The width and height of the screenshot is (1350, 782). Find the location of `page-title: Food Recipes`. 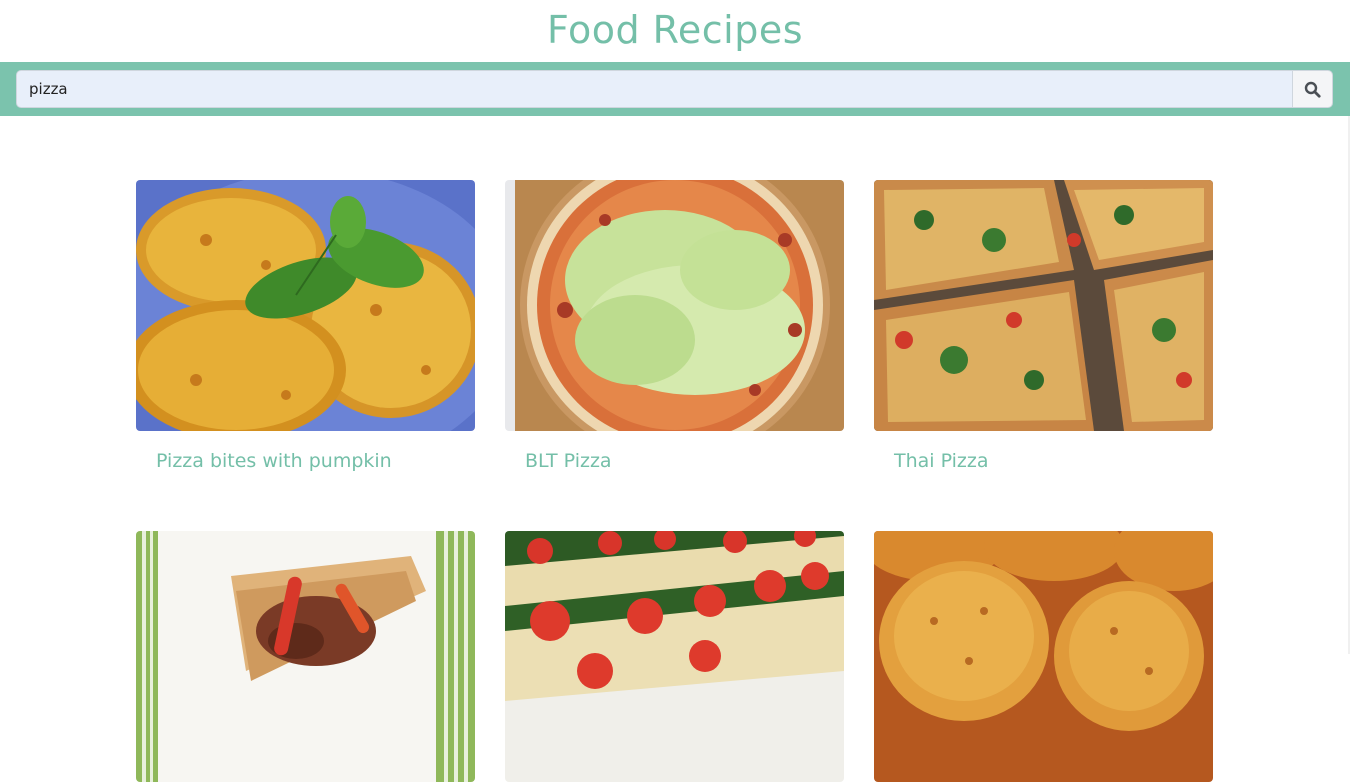

page-title: Food Recipes is located at coordinates (675, 30).